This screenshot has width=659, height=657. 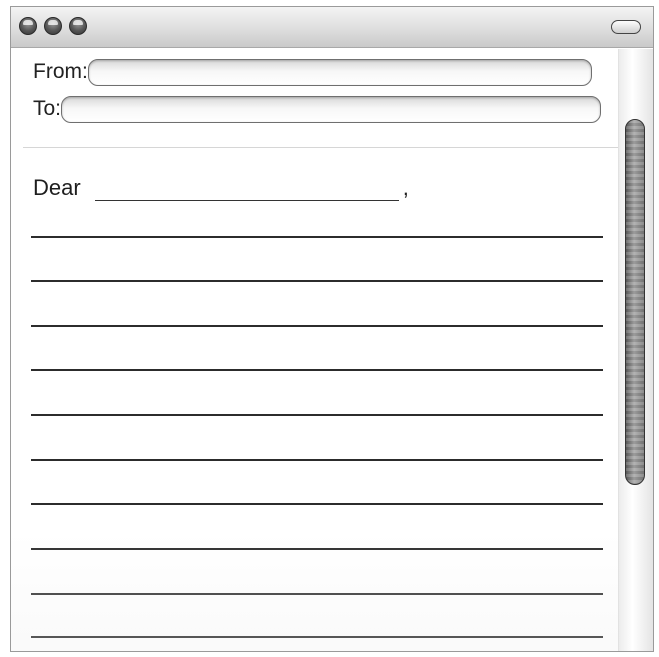 I want to click on to-field, so click(x=331, y=109).